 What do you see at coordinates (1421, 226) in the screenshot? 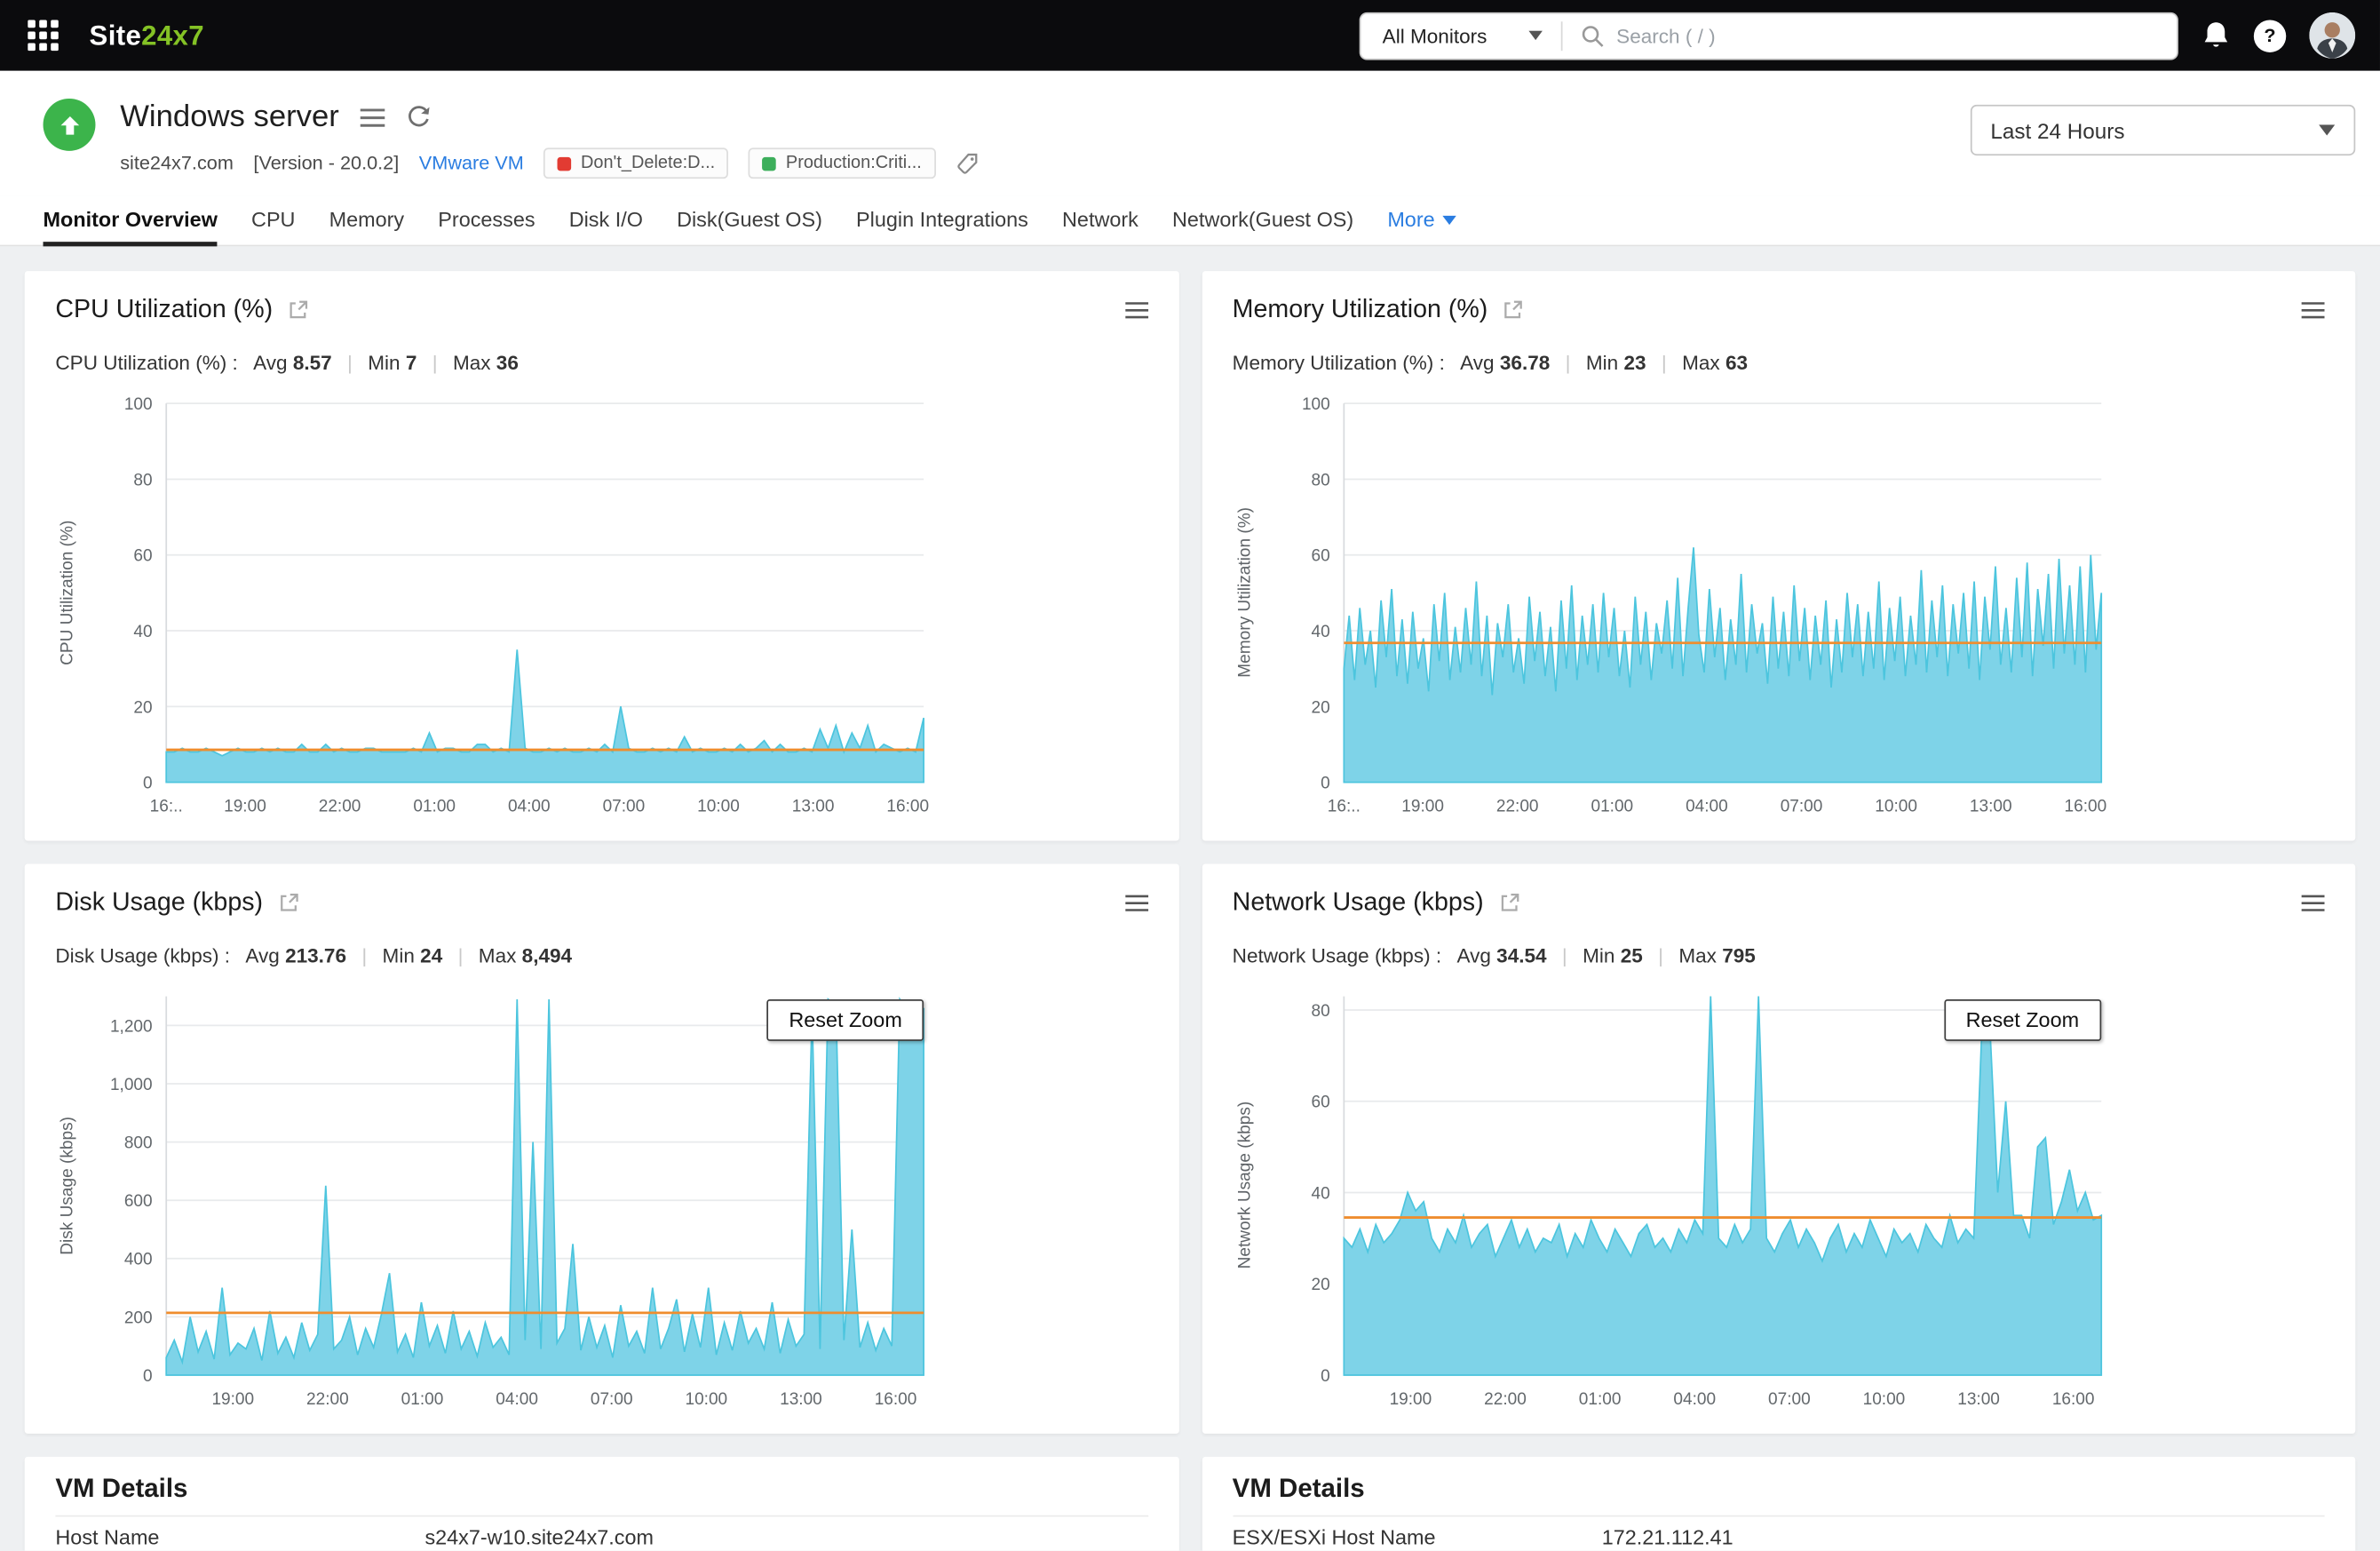
I see `tab-more: More` at bounding box center [1421, 226].